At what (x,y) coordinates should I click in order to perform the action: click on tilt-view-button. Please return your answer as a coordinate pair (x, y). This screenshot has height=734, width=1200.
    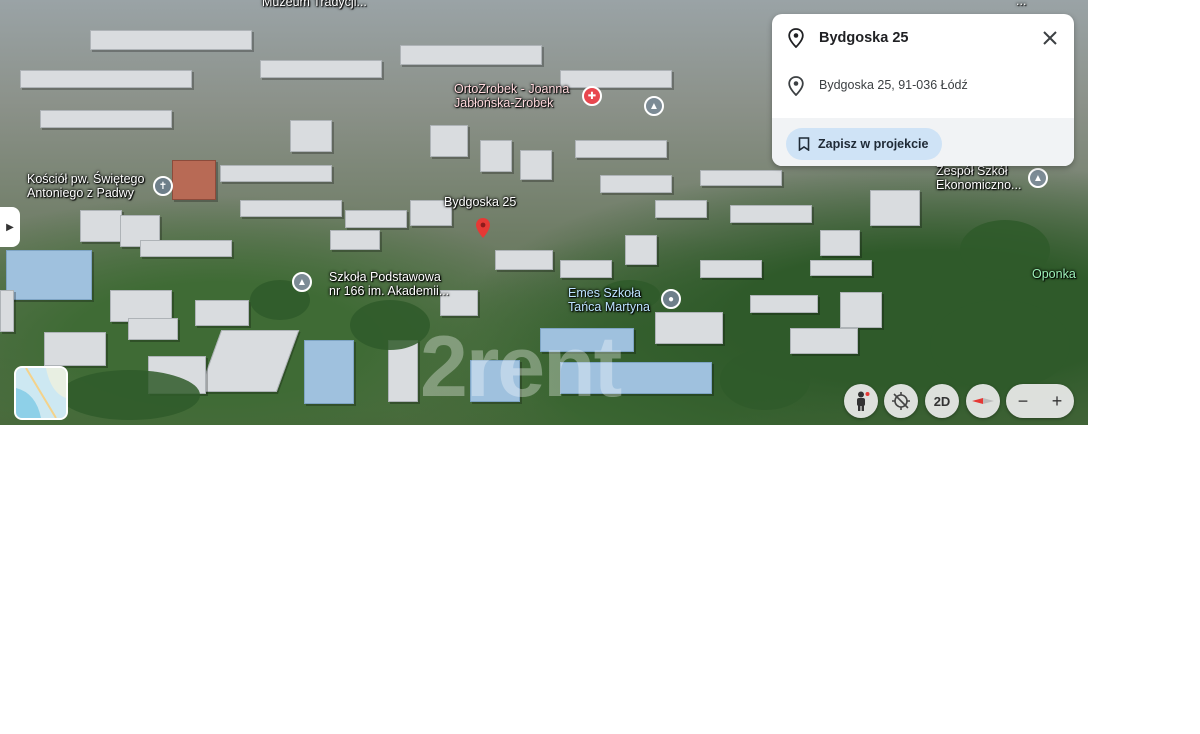
    Looking at the image, I should click on (901, 401).